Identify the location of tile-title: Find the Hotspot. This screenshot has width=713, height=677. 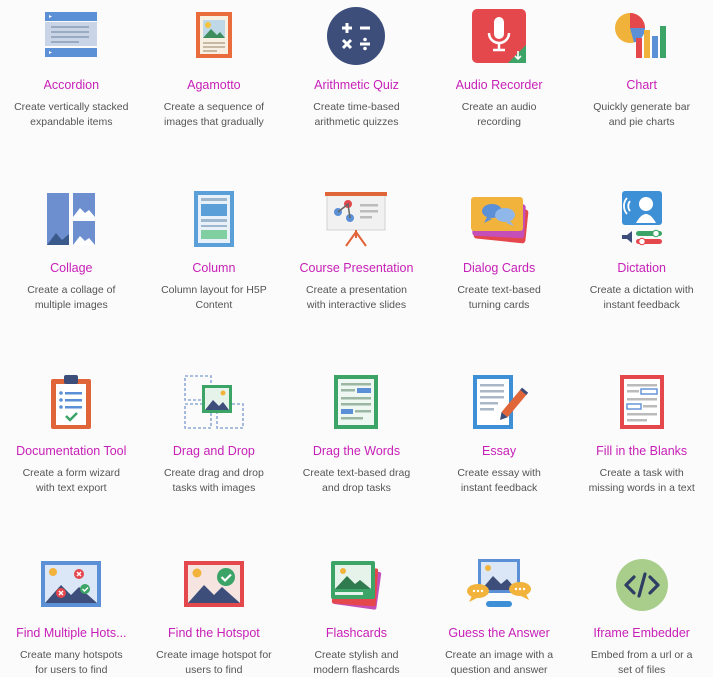
(214, 633).